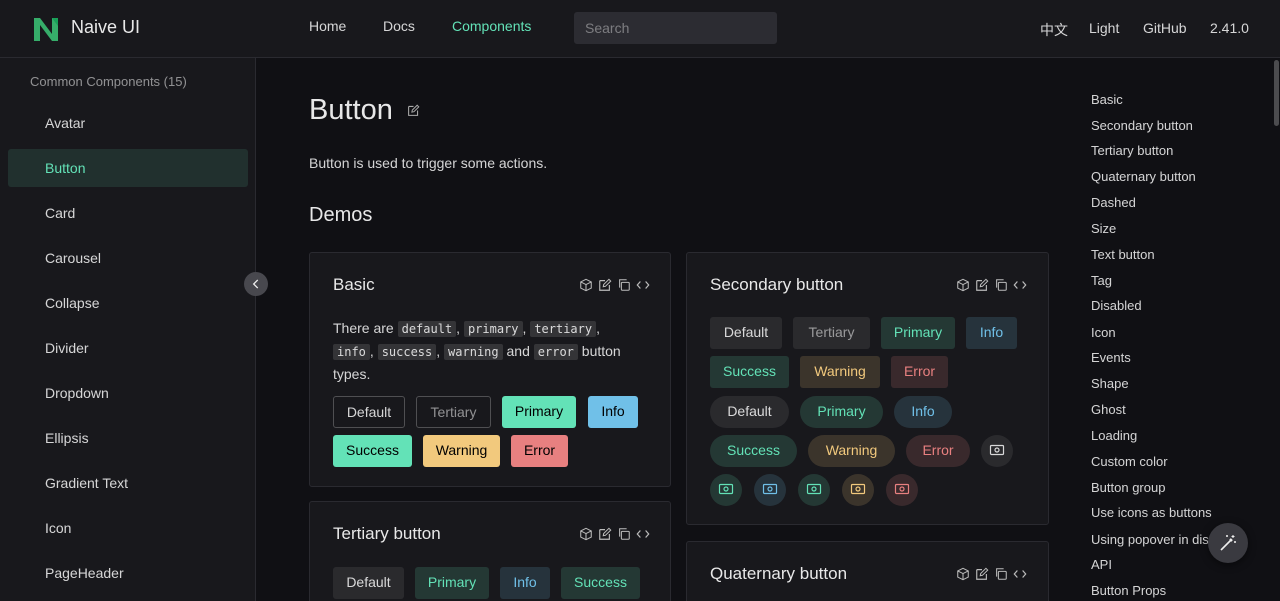 The image size is (1280, 601). What do you see at coordinates (1228, 543) in the screenshot?
I see `theme-edit-fab-button` at bounding box center [1228, 543].